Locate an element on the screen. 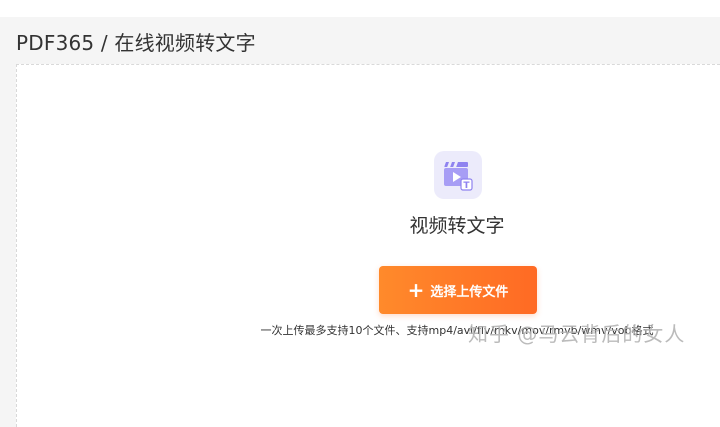  video-icon-graphic: T is located at coordinates (457, 176).